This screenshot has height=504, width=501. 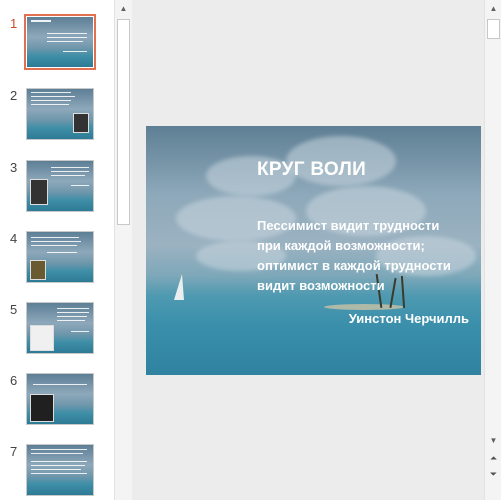 What do you see at coordinates (14, 23) in the screenshot?
I see `slide-number: 1` at bounding box center [14, 23].